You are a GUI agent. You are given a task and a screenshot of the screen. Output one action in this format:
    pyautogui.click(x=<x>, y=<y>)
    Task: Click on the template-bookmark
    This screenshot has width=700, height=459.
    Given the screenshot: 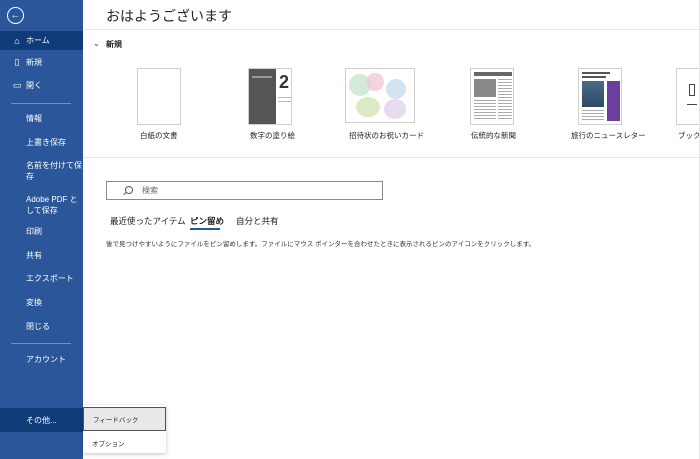 What is the action you would take?
    pyautogui.click(x=688, y=96)
    